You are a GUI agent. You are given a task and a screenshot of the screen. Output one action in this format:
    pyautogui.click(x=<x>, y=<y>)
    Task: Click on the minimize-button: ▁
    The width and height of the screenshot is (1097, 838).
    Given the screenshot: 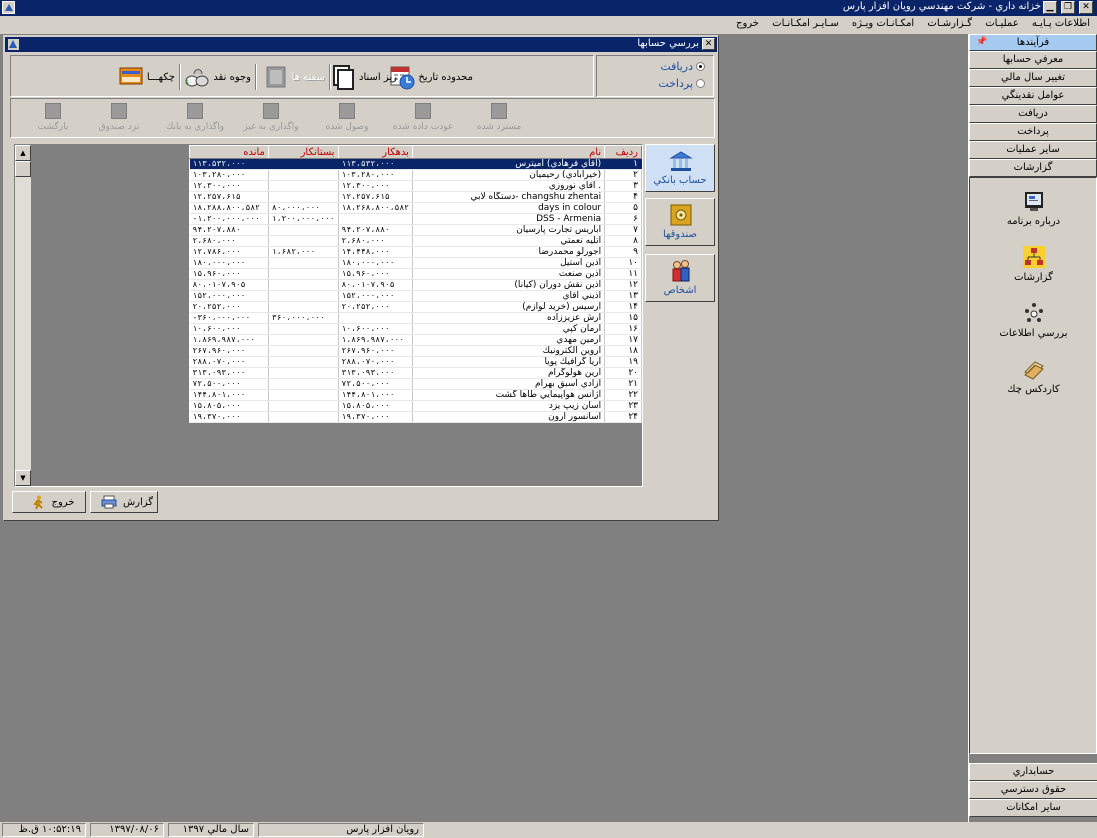 What is the action you would take?
    pyautogui.click(x=1050, y=7)
    